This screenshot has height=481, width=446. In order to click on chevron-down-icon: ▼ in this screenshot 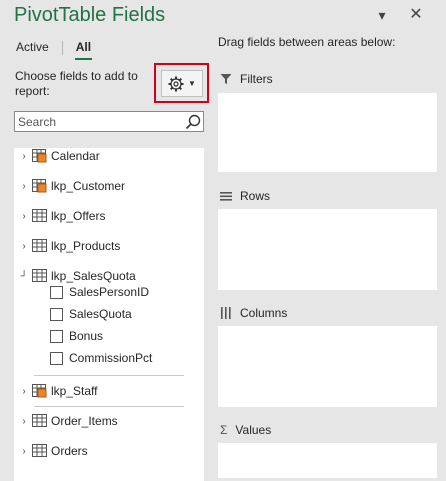, I will do `click(192, 83)`.